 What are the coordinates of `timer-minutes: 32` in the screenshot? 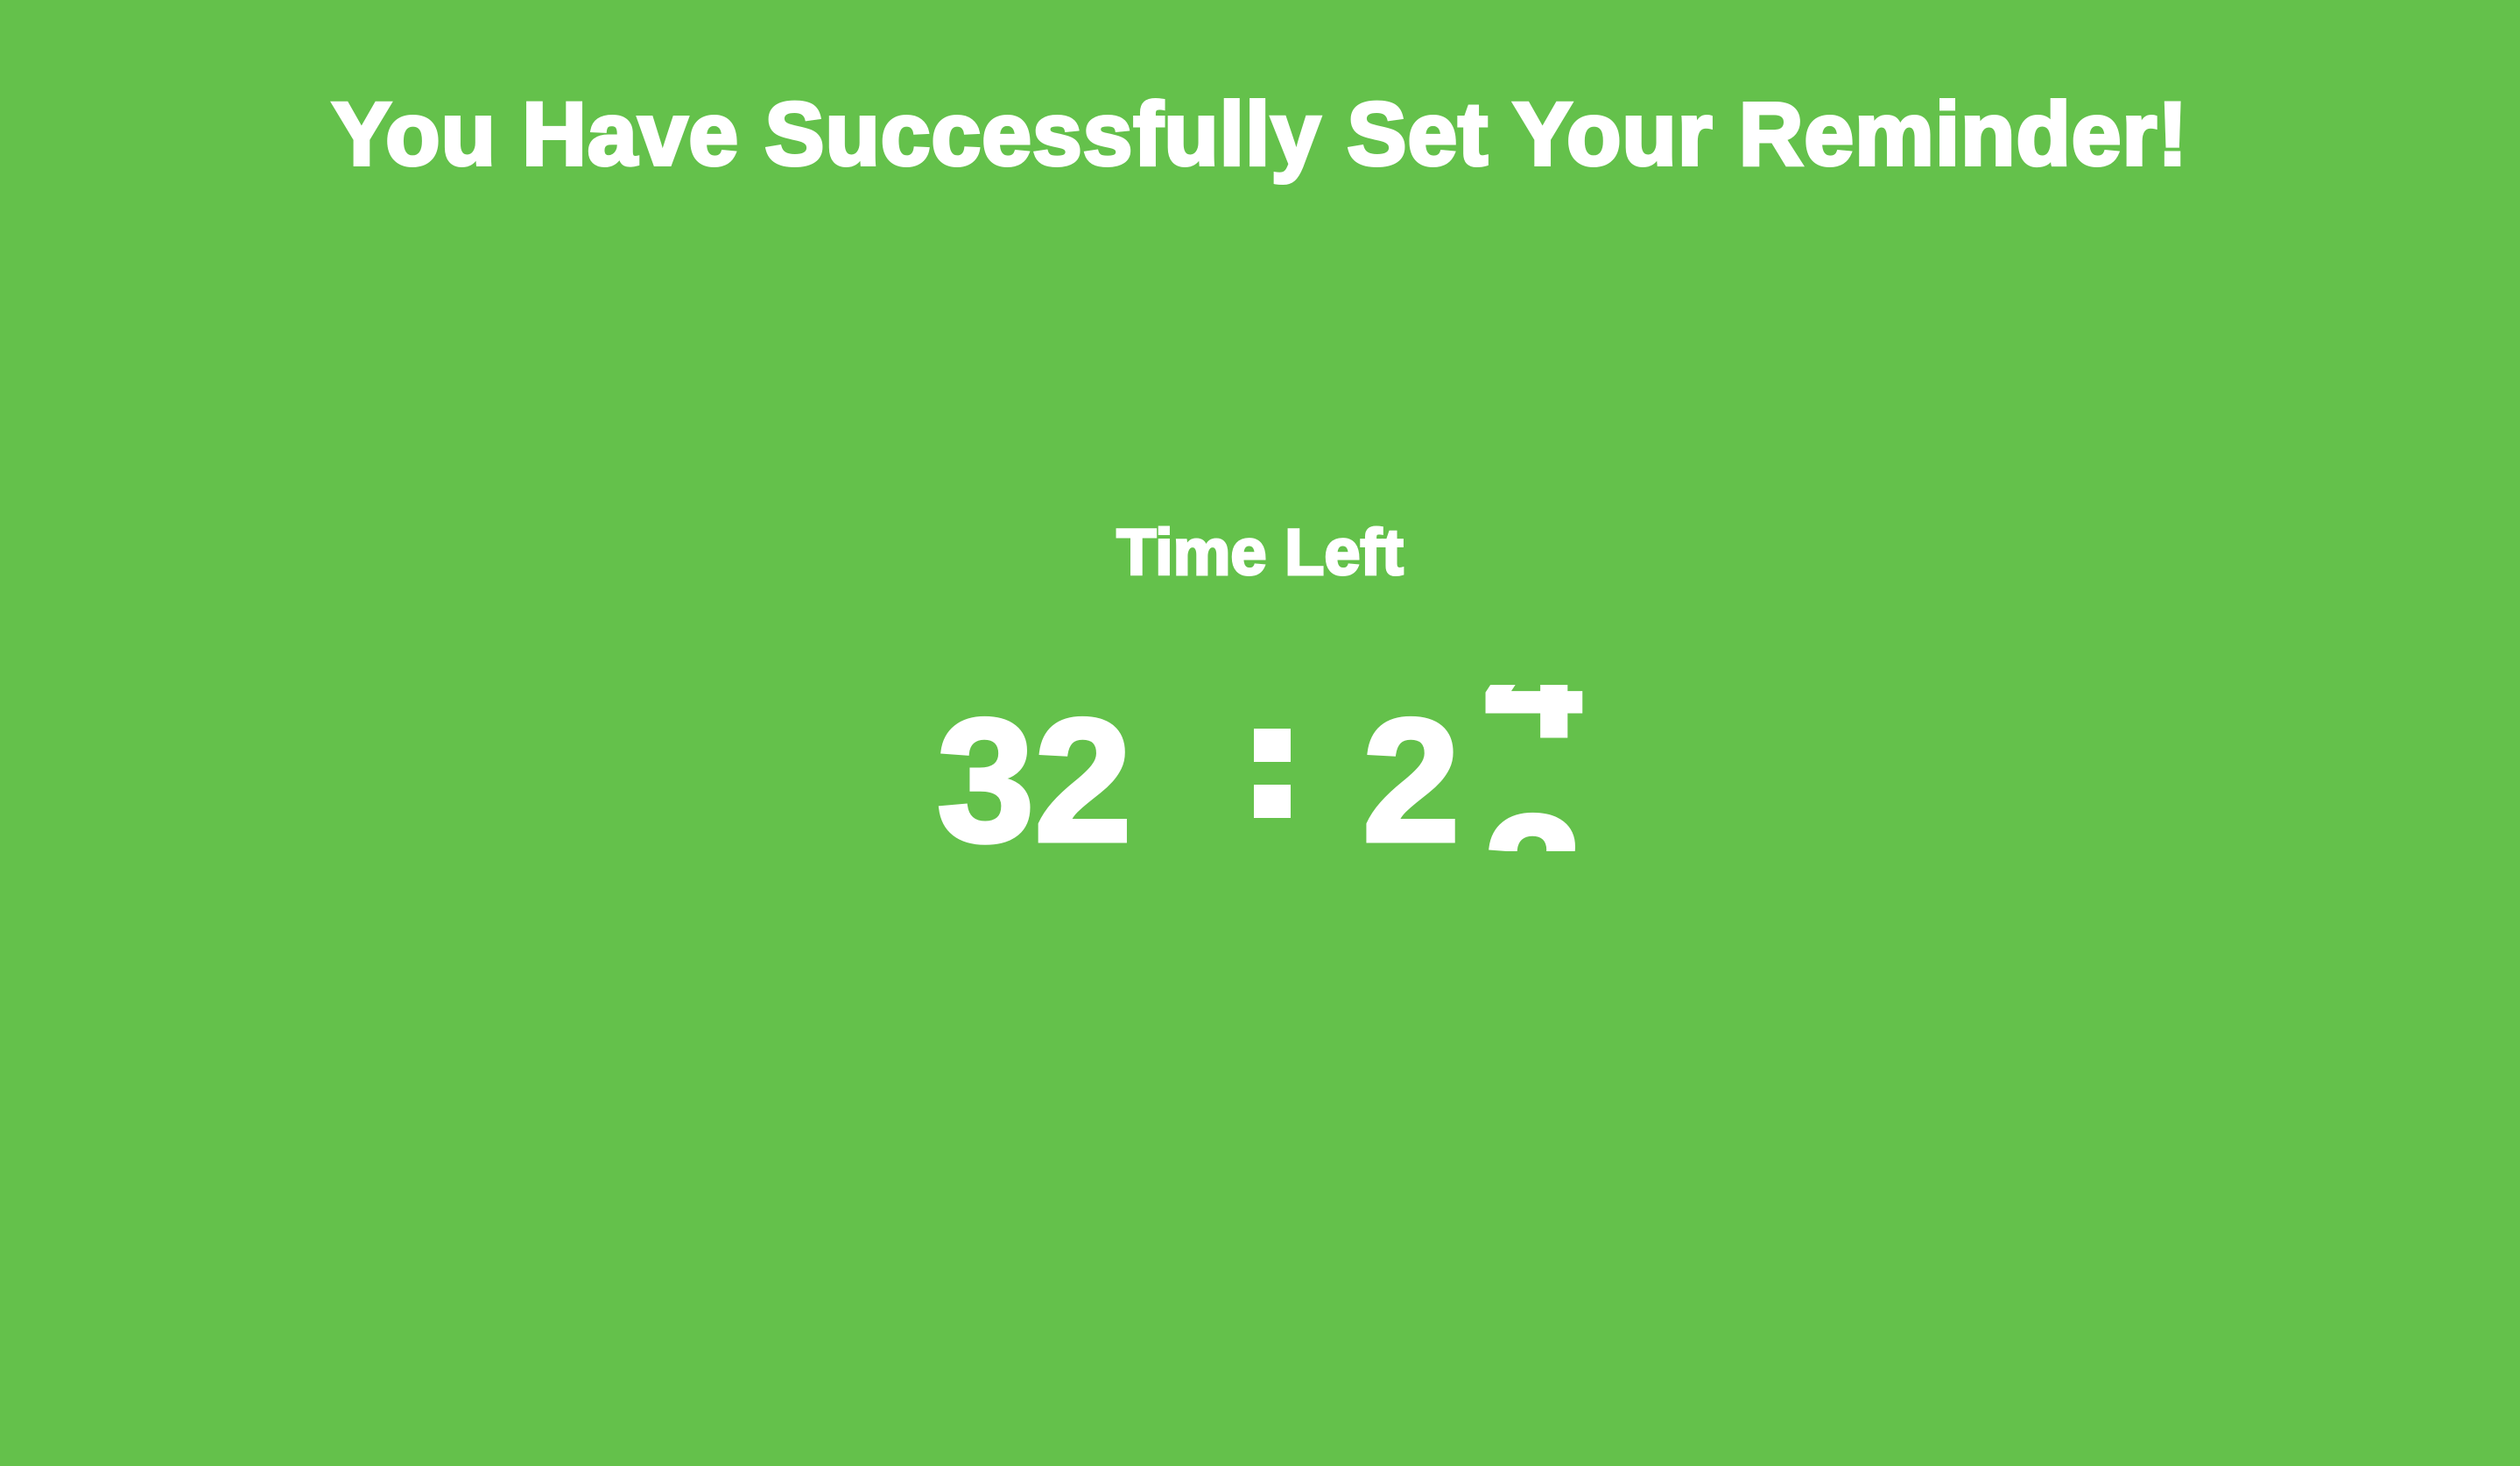 It's located at (1034, 780).